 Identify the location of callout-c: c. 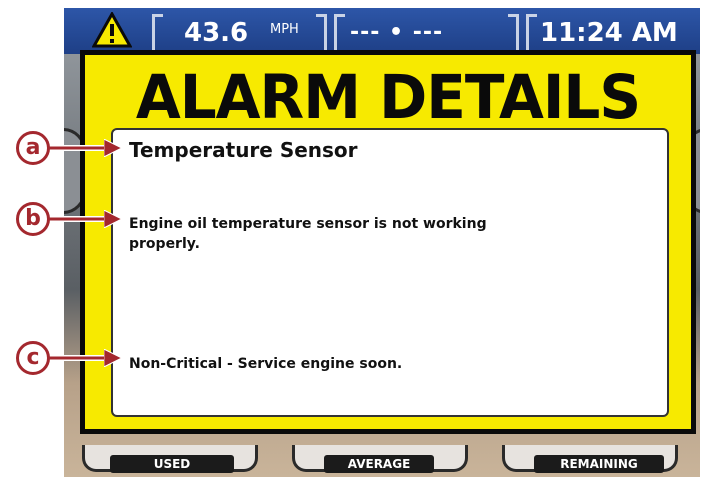
(33, 358).